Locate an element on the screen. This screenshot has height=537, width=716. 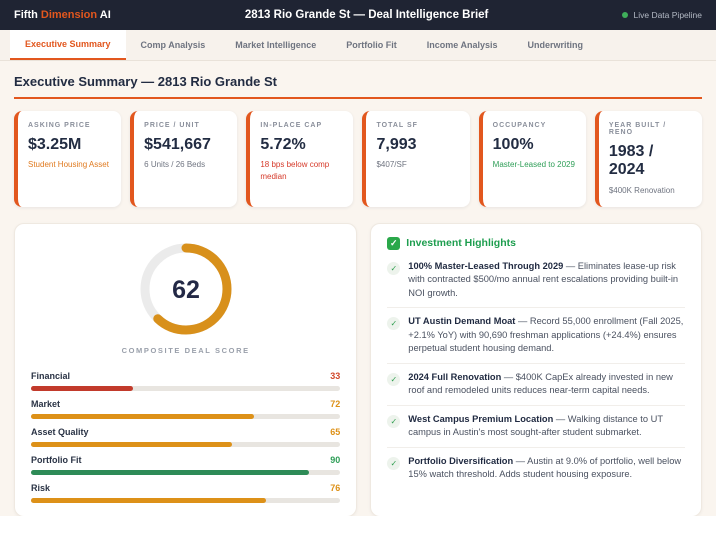
highlights-header: ✓ Investment Highlights is located at coordinates (536, 243).